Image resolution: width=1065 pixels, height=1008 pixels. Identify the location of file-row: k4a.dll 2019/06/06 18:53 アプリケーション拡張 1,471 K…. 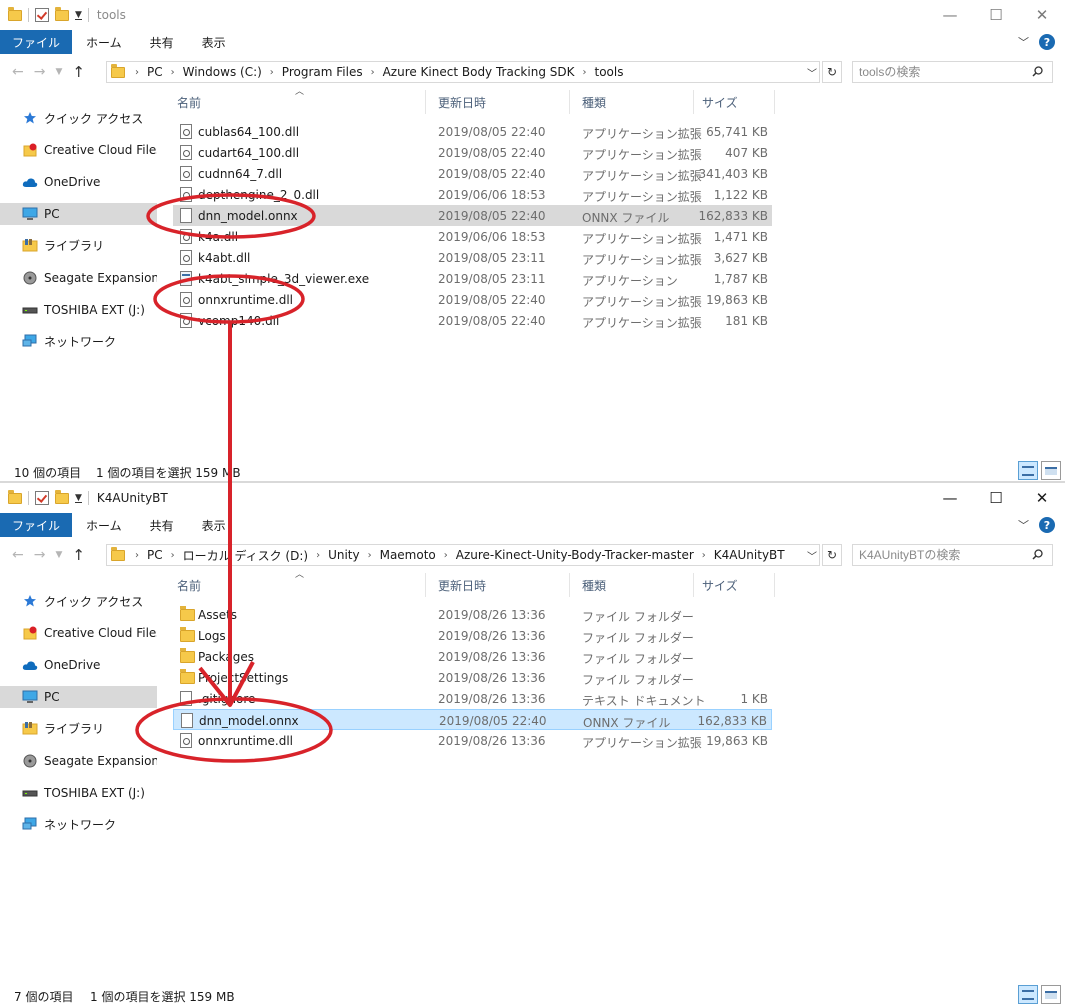
(472, 236).